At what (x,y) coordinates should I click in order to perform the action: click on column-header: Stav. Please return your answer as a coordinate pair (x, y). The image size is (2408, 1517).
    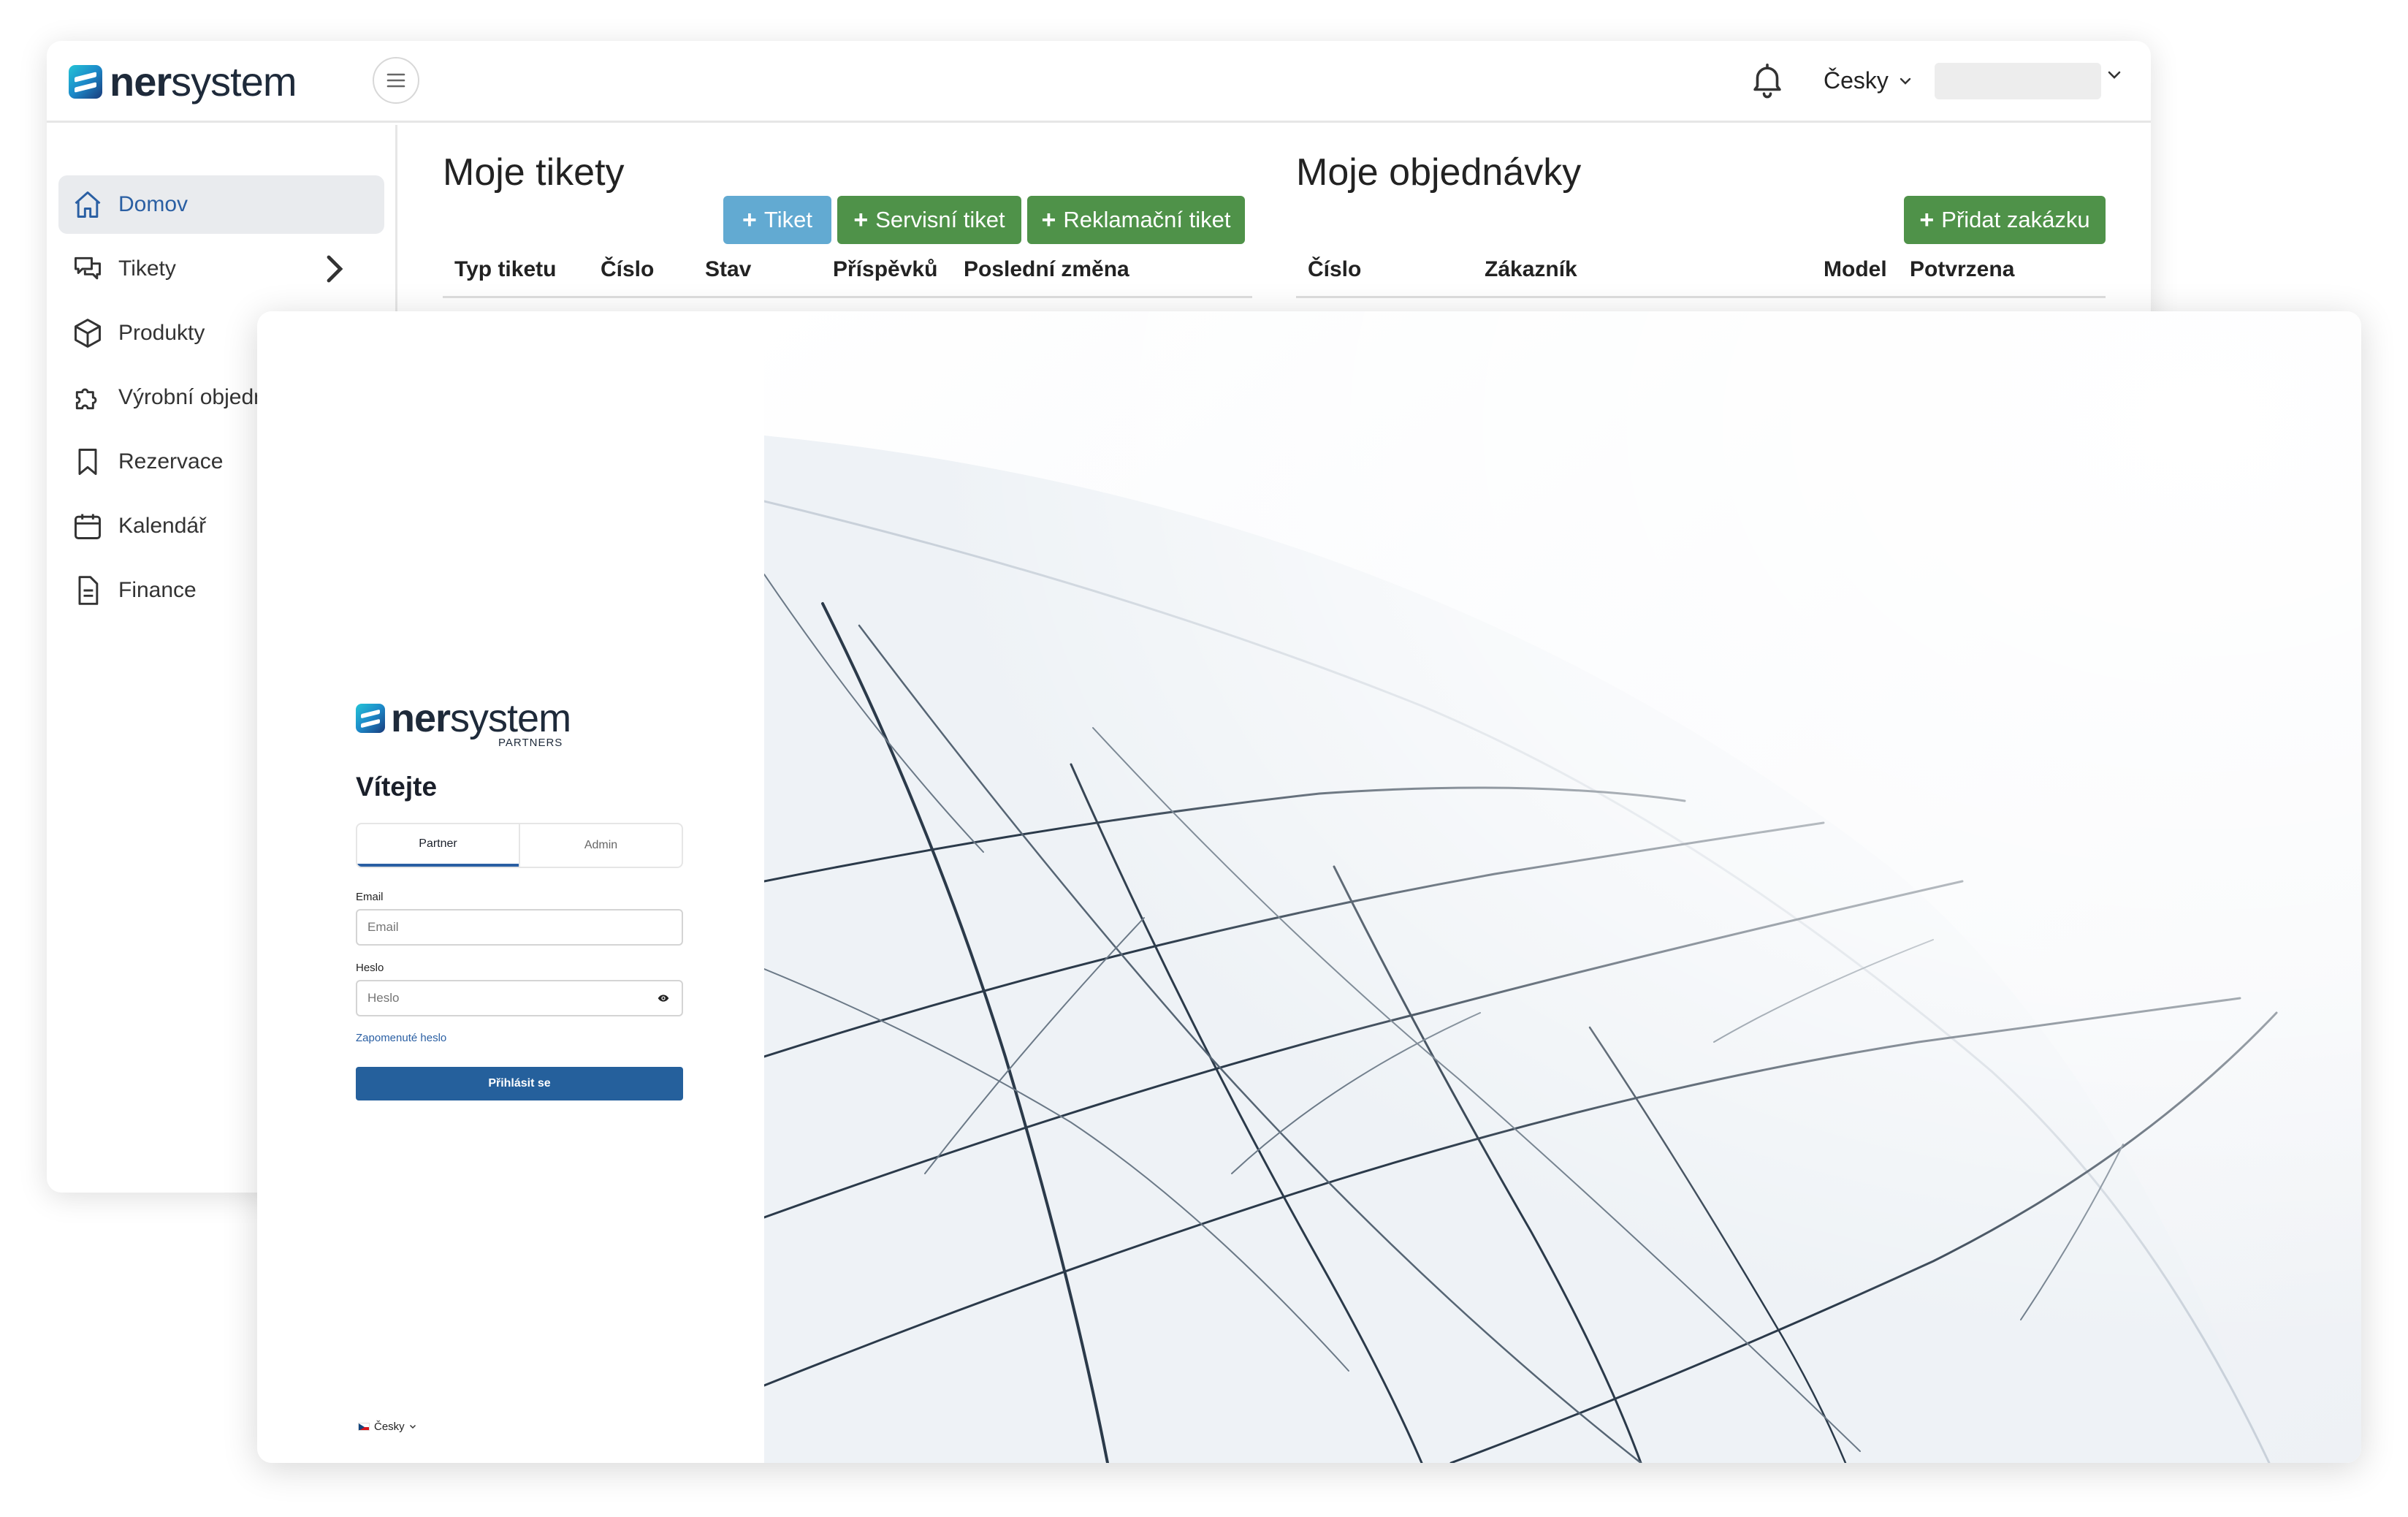
    Looking at the image, I should click on (728, 269).